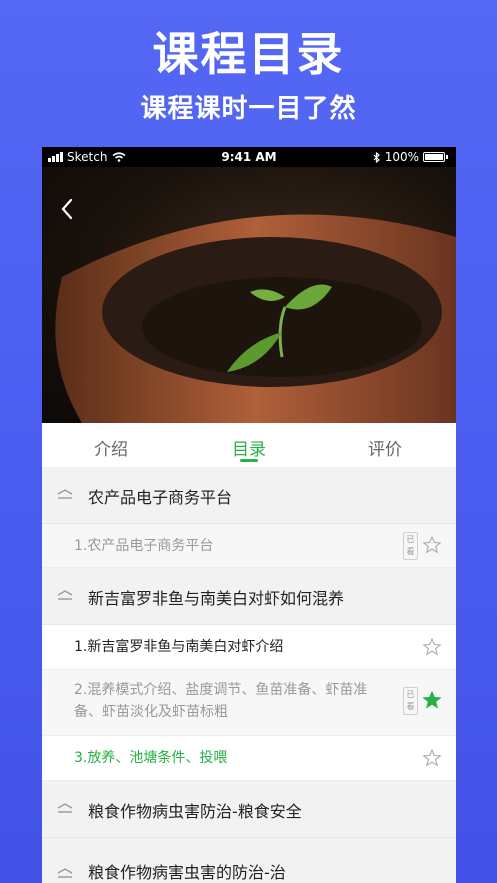  Describe the element at coordinates (248, 109) in the screenshot. I see `banner-subtitle: 课程课时一目了然` at that location.